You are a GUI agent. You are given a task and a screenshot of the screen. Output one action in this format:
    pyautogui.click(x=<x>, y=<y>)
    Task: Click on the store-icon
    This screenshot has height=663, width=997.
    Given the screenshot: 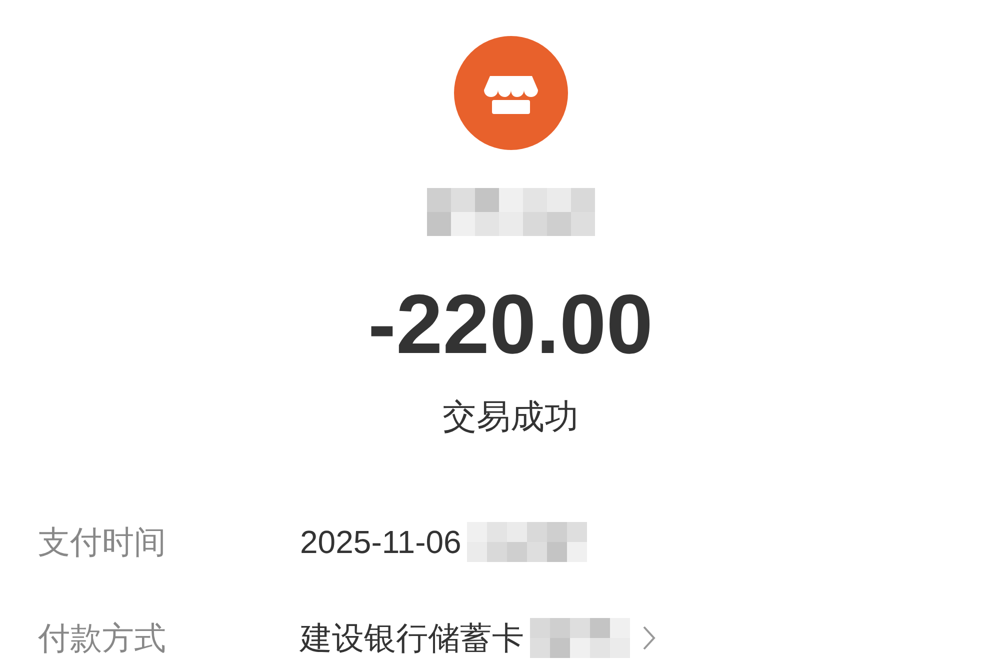 What is the action you would take?
    pyautogui.click(x=511, y=93)
    